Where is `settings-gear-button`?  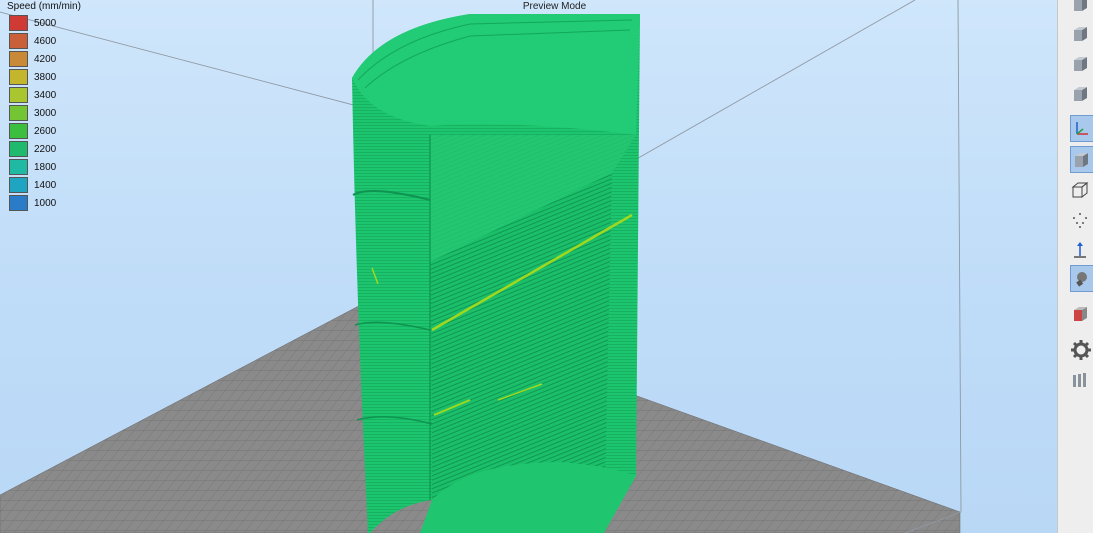
settings-gear-button is located at coordinates (1081, 349).